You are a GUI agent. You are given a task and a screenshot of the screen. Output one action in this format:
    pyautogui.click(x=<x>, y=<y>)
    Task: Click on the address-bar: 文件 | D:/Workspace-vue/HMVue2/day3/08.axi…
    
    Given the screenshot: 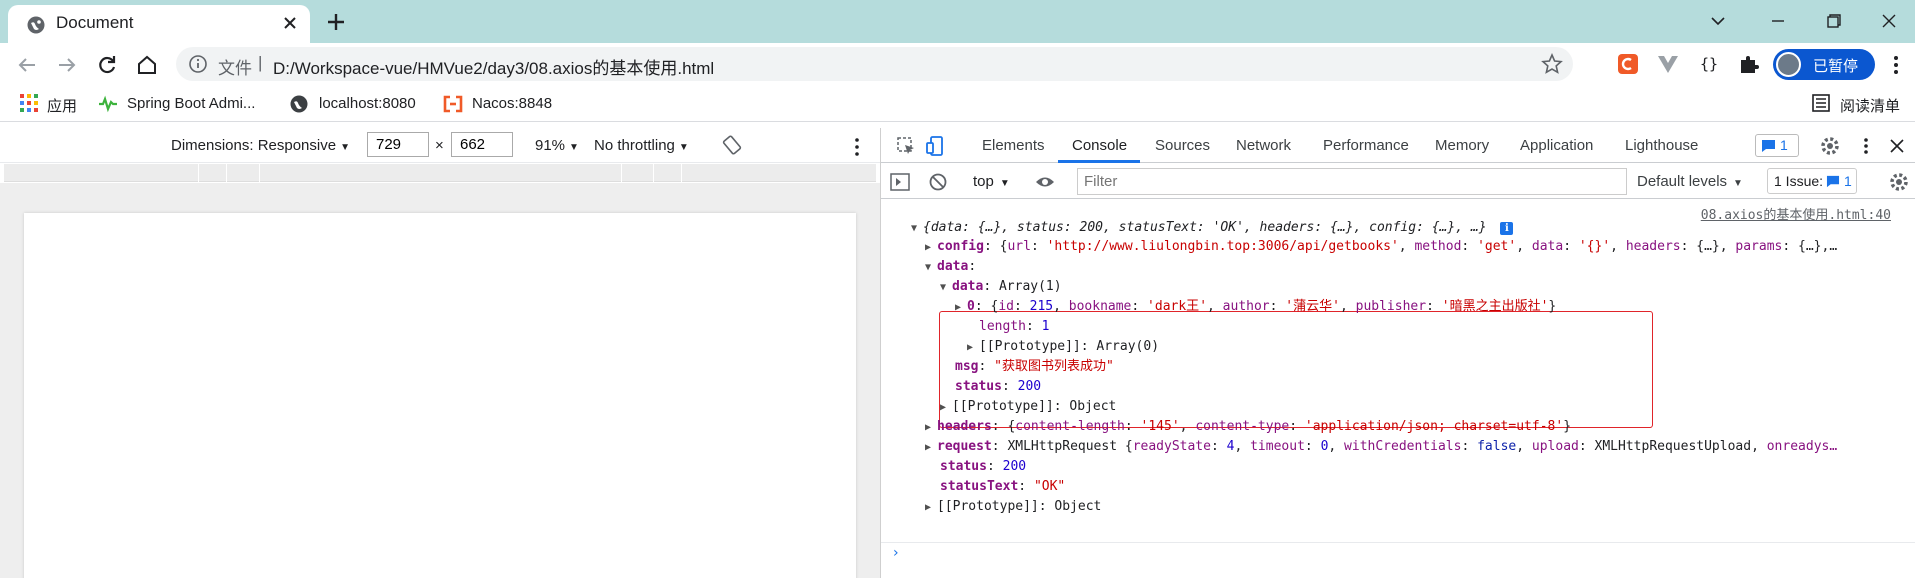 What is the action you would take?
    pyautogui.click(x=874, y=64)
    